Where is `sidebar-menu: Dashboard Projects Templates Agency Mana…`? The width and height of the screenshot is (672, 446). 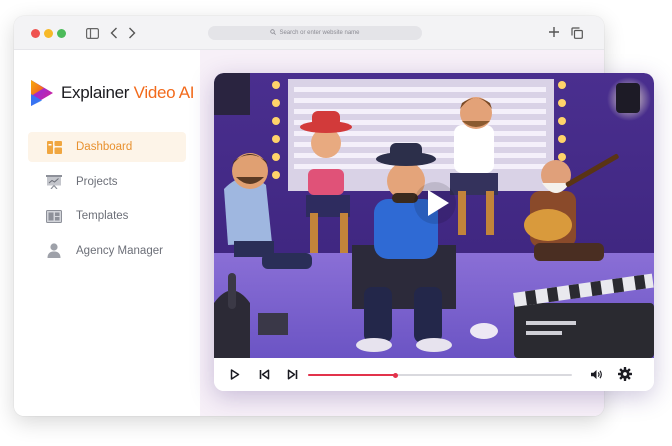 sidebar-menu: Dashboard Projects Templates Agency Mana… is located at coordinates (107, 201).